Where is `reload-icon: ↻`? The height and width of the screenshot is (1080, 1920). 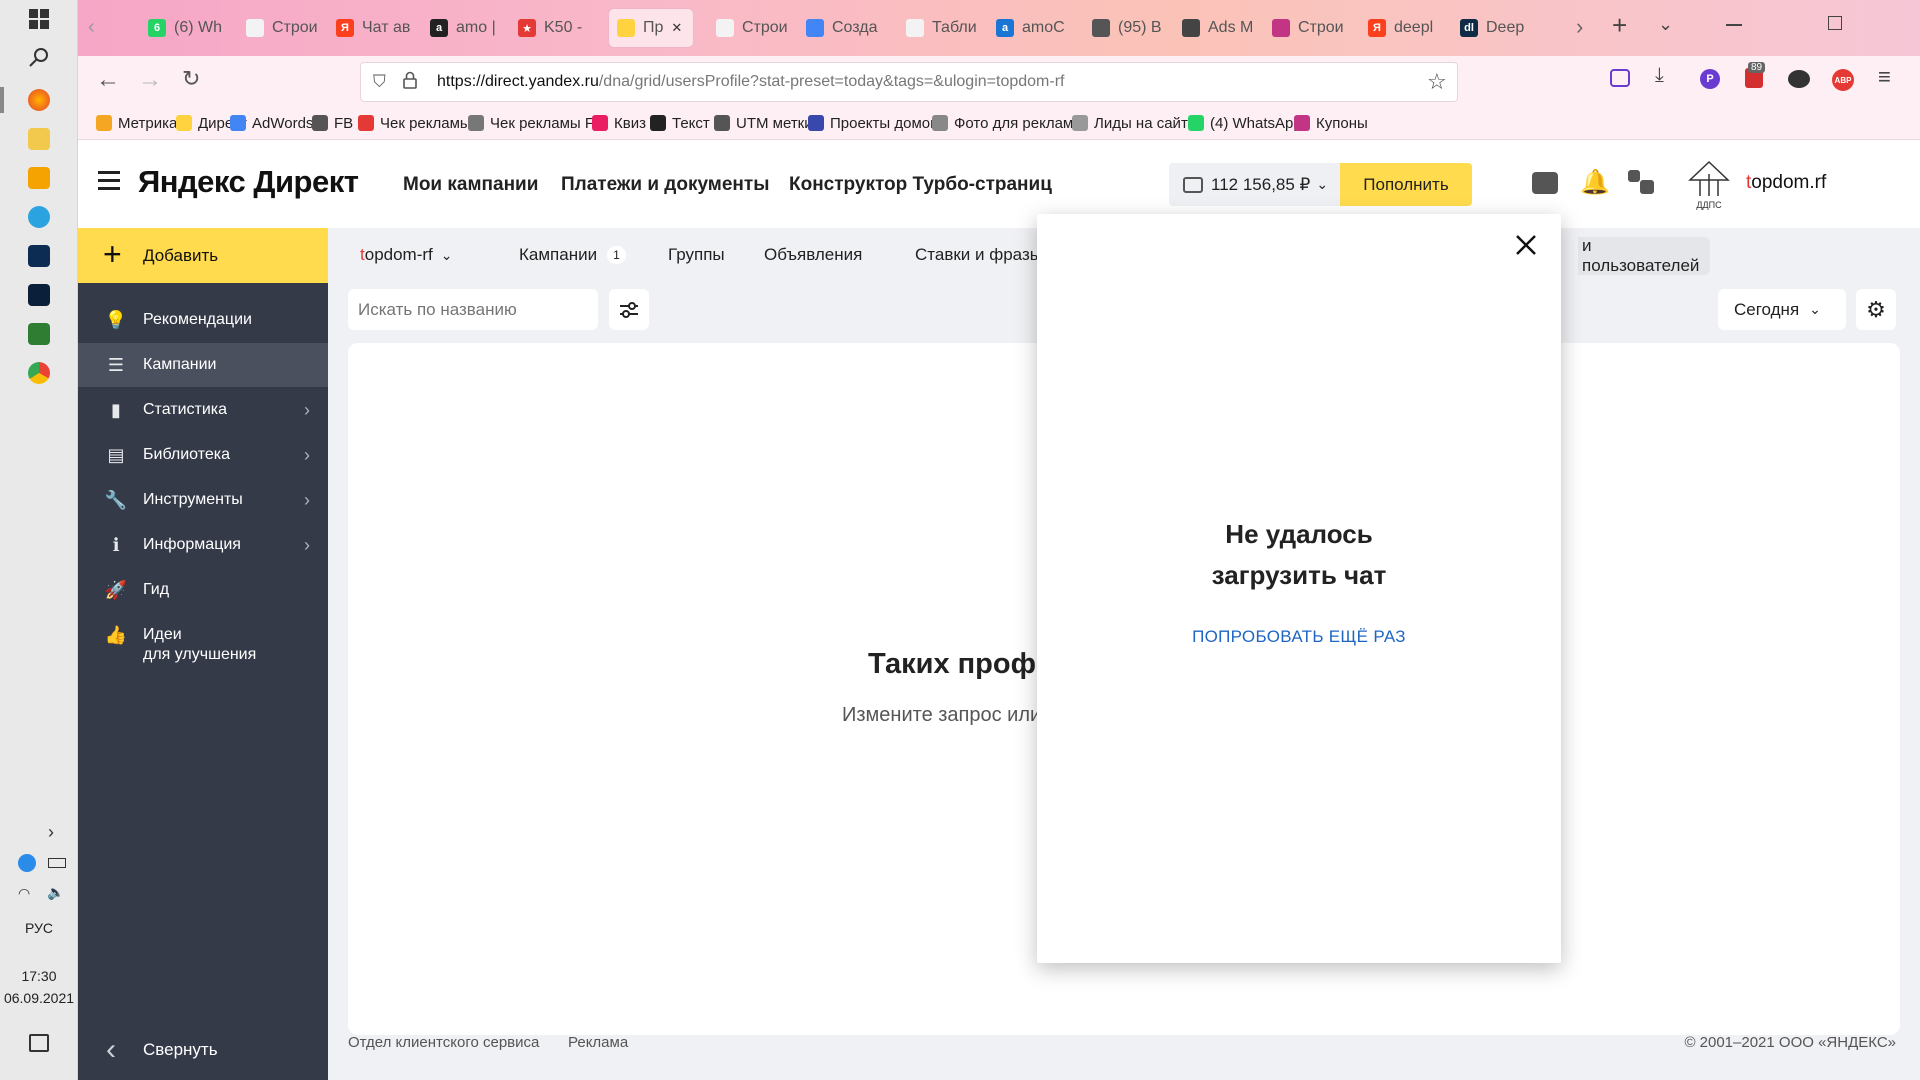
reload-icon: ↻ is located at coordinates (191, 79).